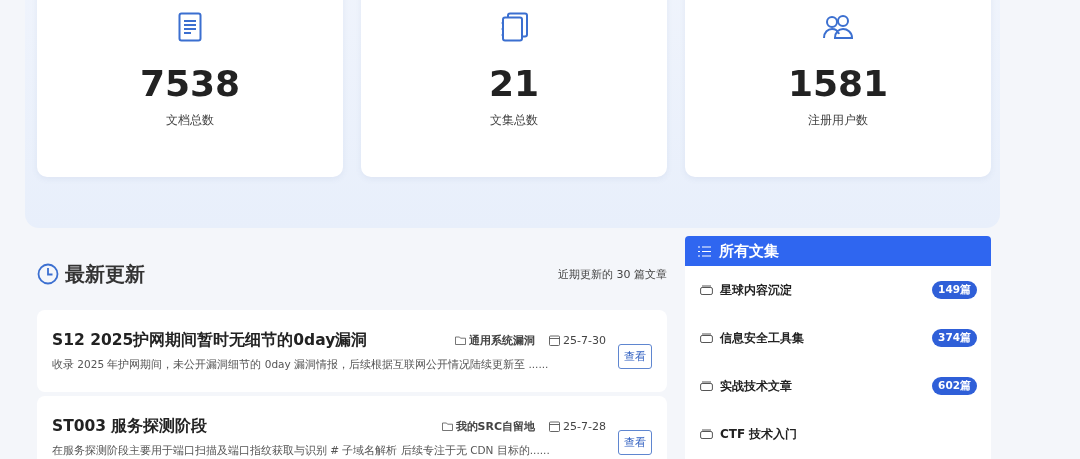  What do you see at coordinates (838, 120) in the screenshot?
I see `stat-label: 注册用户数` at bounding box center [838, 120].